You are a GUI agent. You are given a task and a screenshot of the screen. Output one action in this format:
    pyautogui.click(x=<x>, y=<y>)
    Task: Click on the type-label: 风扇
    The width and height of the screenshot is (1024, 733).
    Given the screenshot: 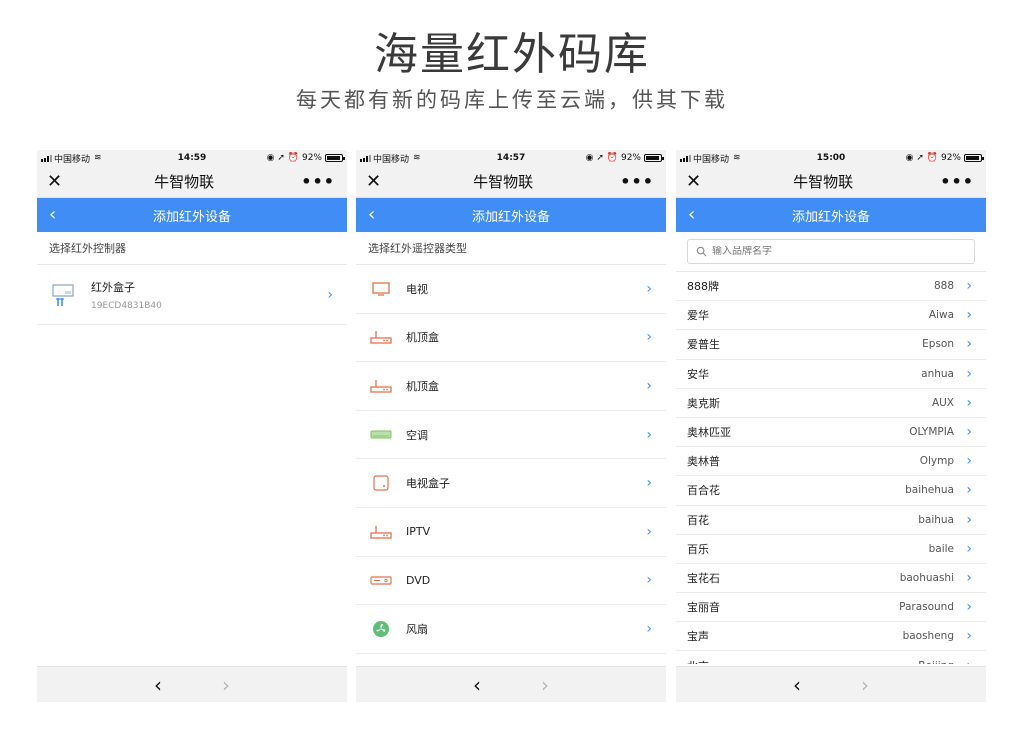 What is the action you would take?
    pyautogui.click(x=417, y=629)
    